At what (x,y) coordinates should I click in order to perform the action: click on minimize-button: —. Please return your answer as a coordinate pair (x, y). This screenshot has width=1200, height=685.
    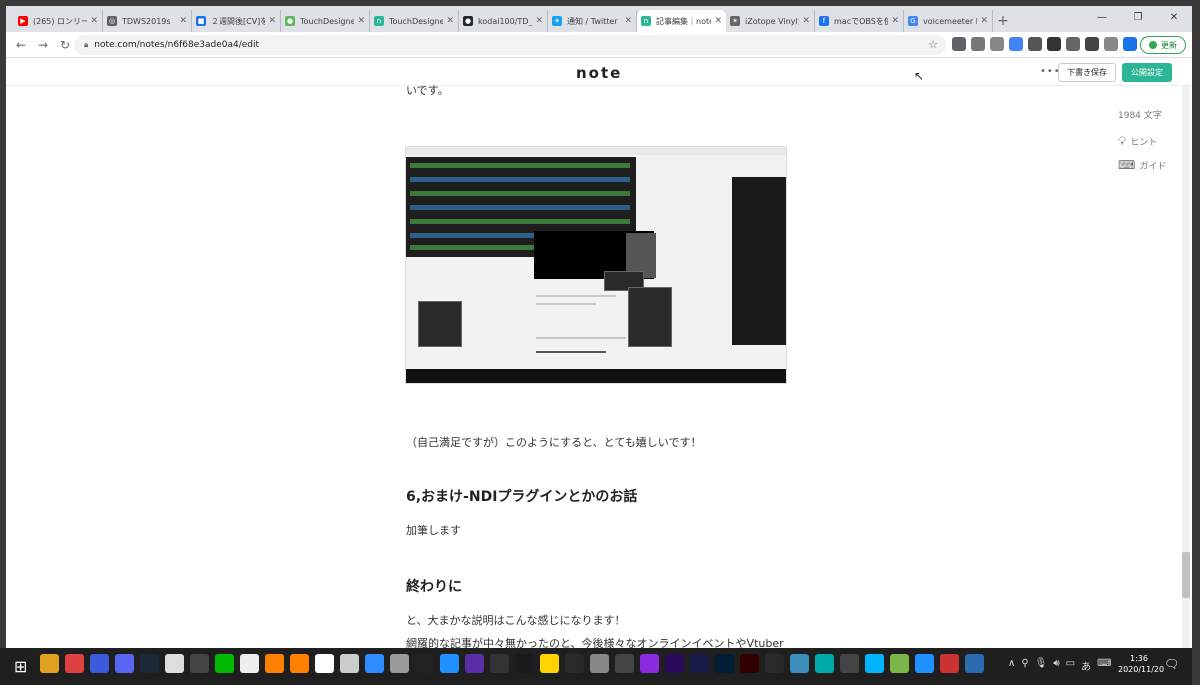
    Looking at the image, I should click on (1102, 17).